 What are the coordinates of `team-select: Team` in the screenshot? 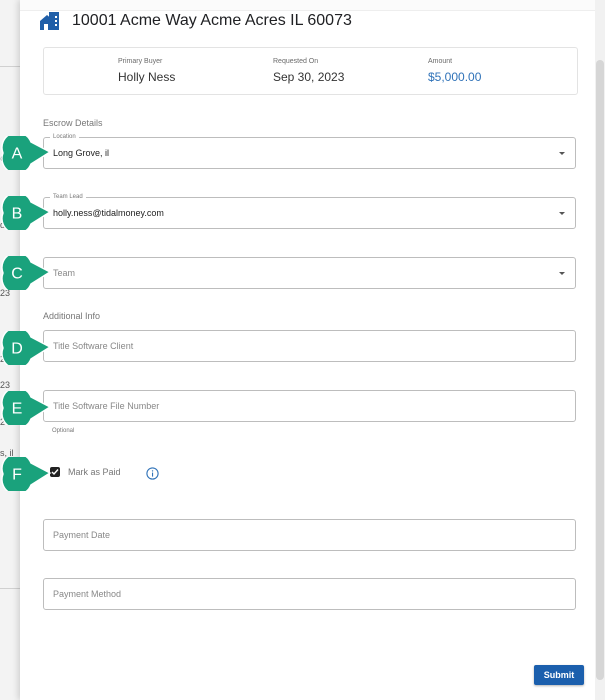 It's located at (309, 273).